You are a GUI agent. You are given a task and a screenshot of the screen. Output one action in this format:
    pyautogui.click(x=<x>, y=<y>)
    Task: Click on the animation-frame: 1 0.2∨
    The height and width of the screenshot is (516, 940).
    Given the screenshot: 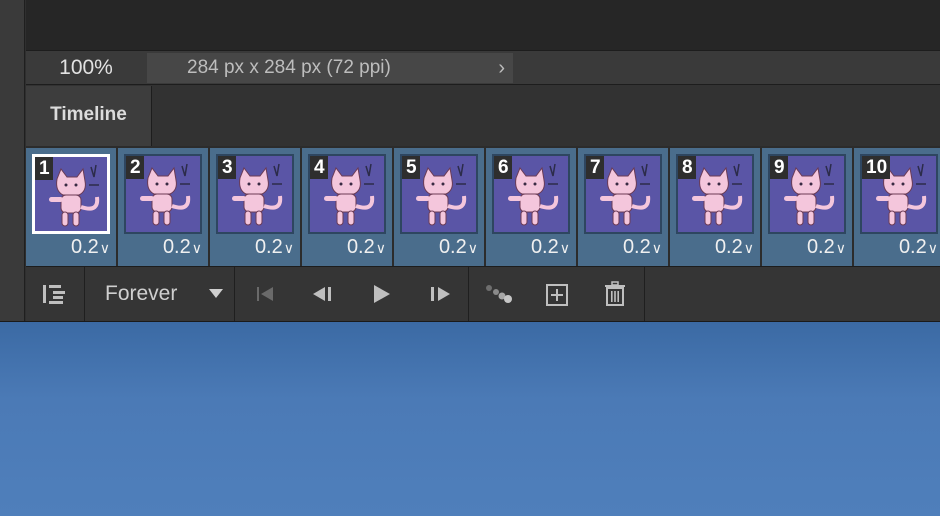 What is the action you would take?
    pyautogui.click(x=71, y=207)
    